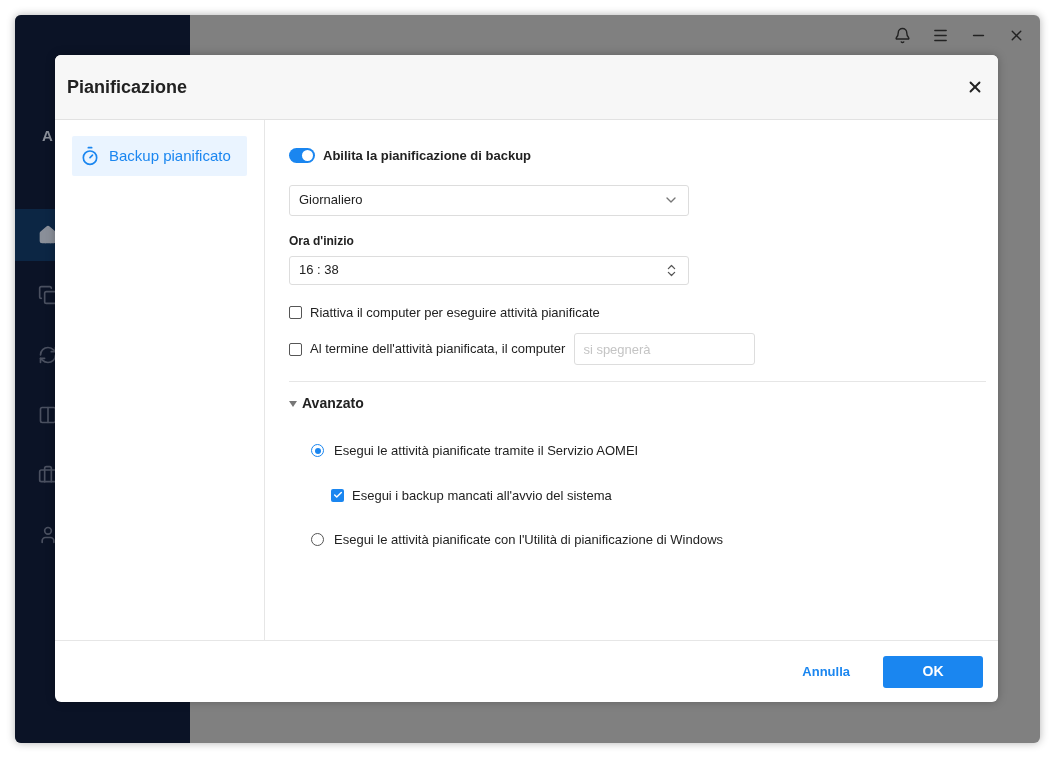 This screenshot has height=758, width=1055. Describe the element at coordinates (48, 235) in the screenshot. I see `home-icon` at that location.